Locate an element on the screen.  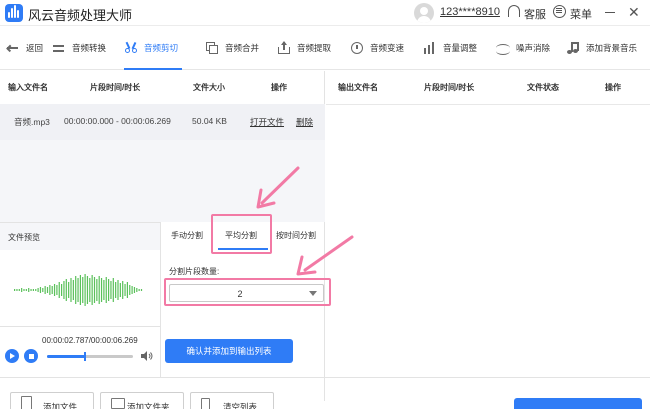
tool-audio-speed: 音频变速 is located at coordinates (377, 48).